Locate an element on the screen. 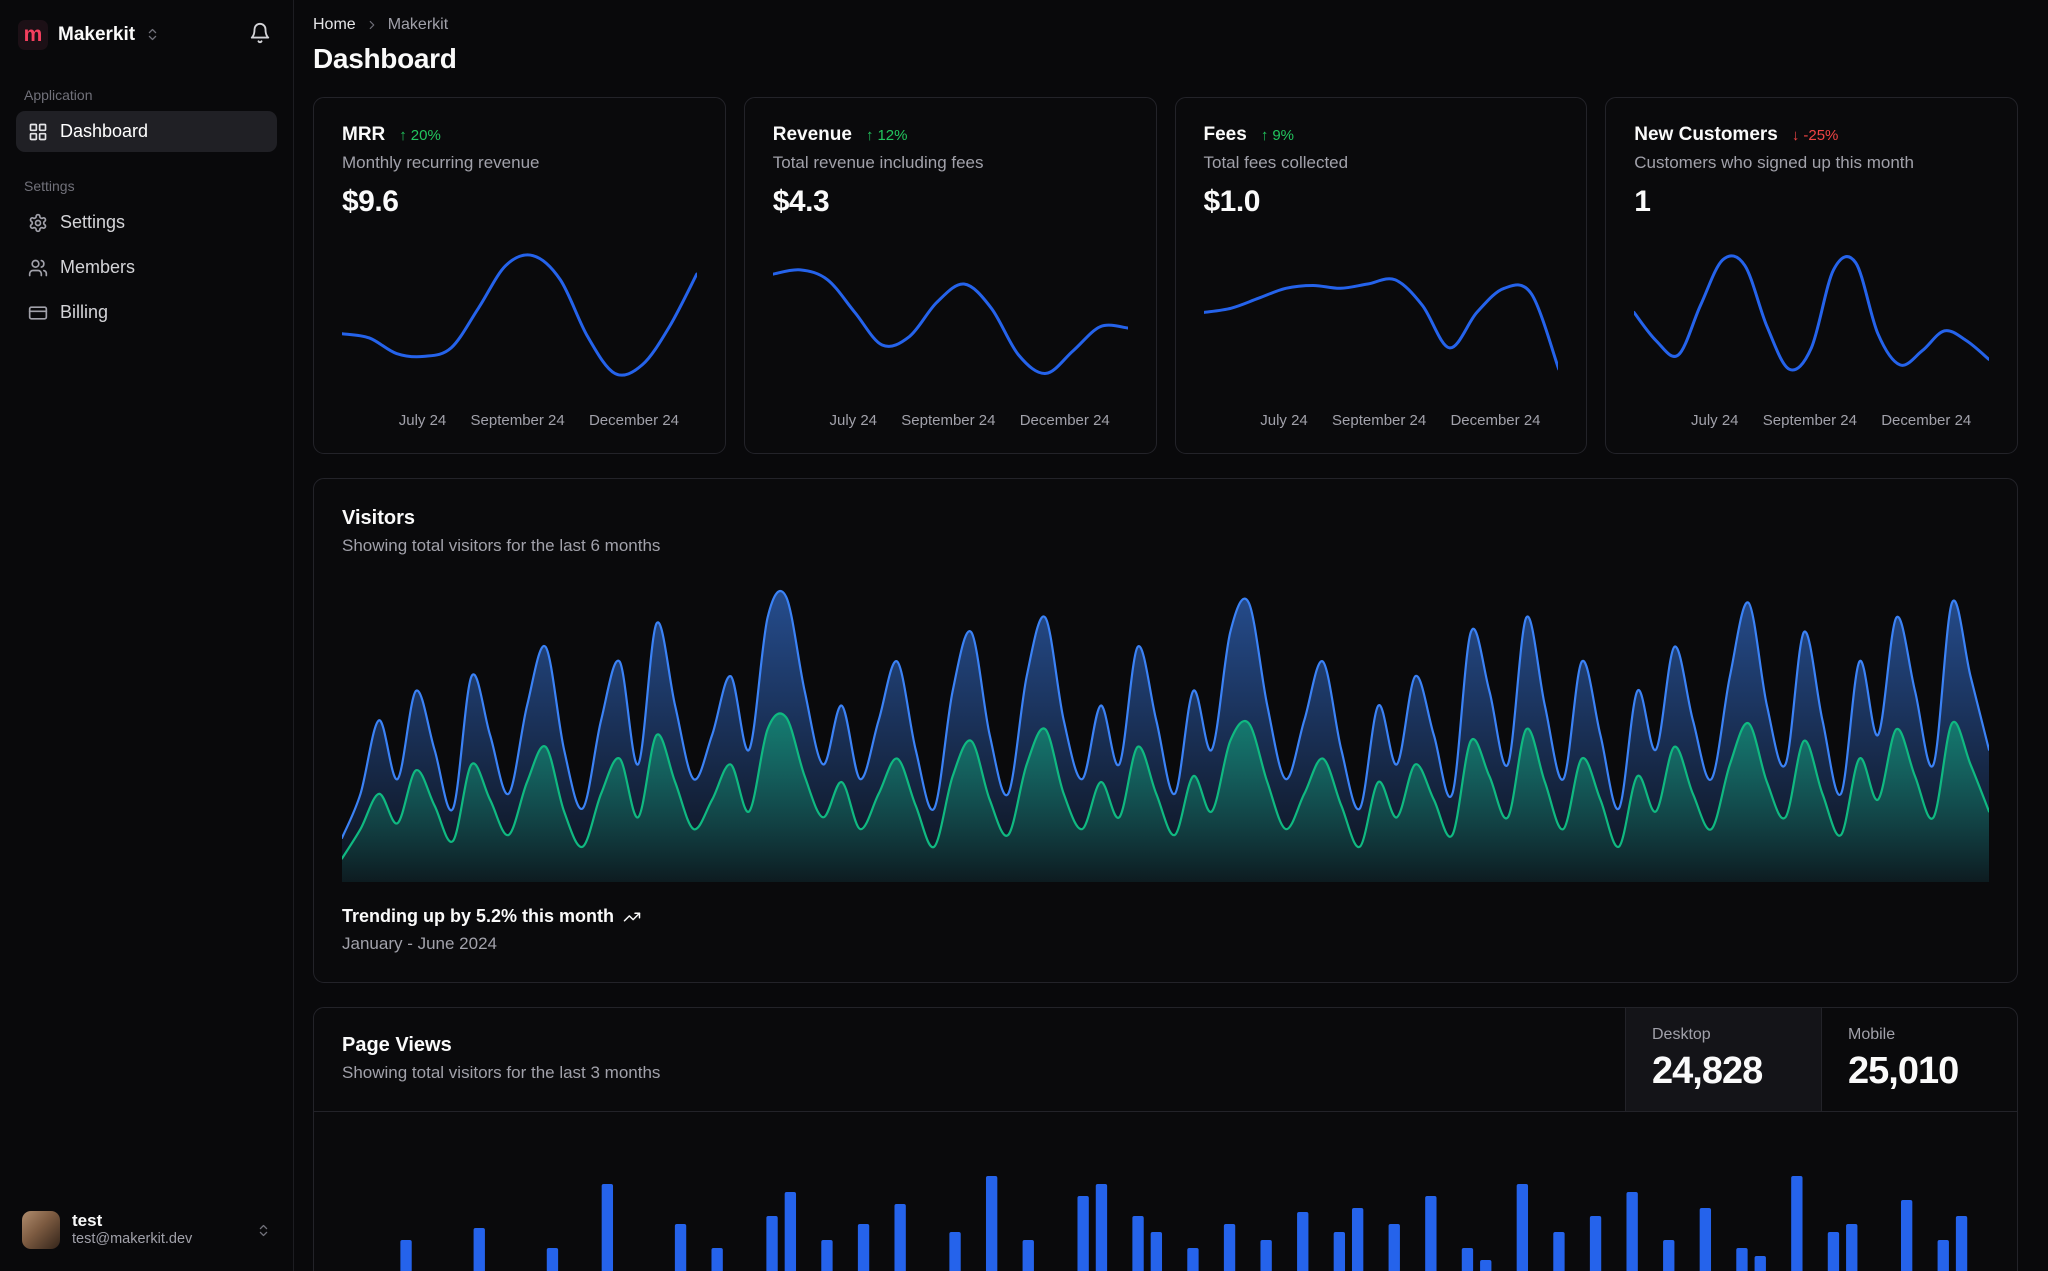 The height and width of the screenshot is (1271, 2048). breadcrumb: Home Makerkit is located at coordinates (1165, 25).